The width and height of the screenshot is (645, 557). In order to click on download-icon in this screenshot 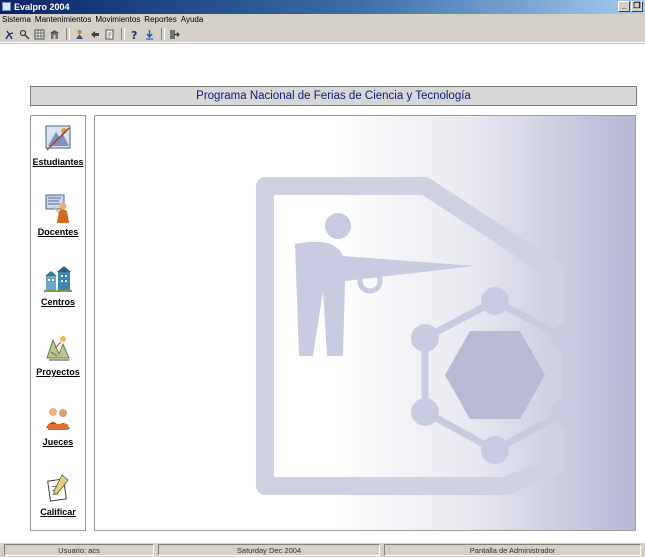, I will do `click(149, 34)`.